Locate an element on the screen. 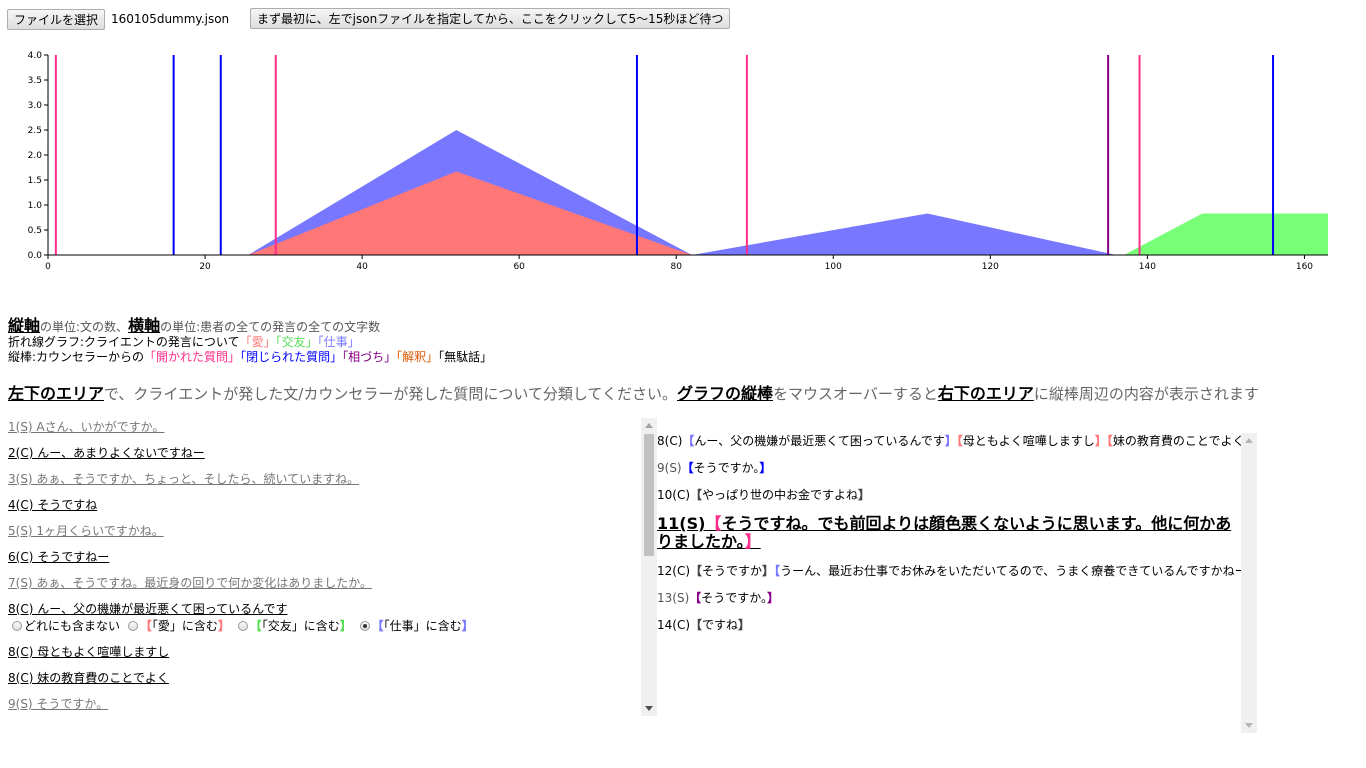 The height and width of the screenshot is (768, 1366). y-tick-label: 0.0 is located at coordinates (35, 256).